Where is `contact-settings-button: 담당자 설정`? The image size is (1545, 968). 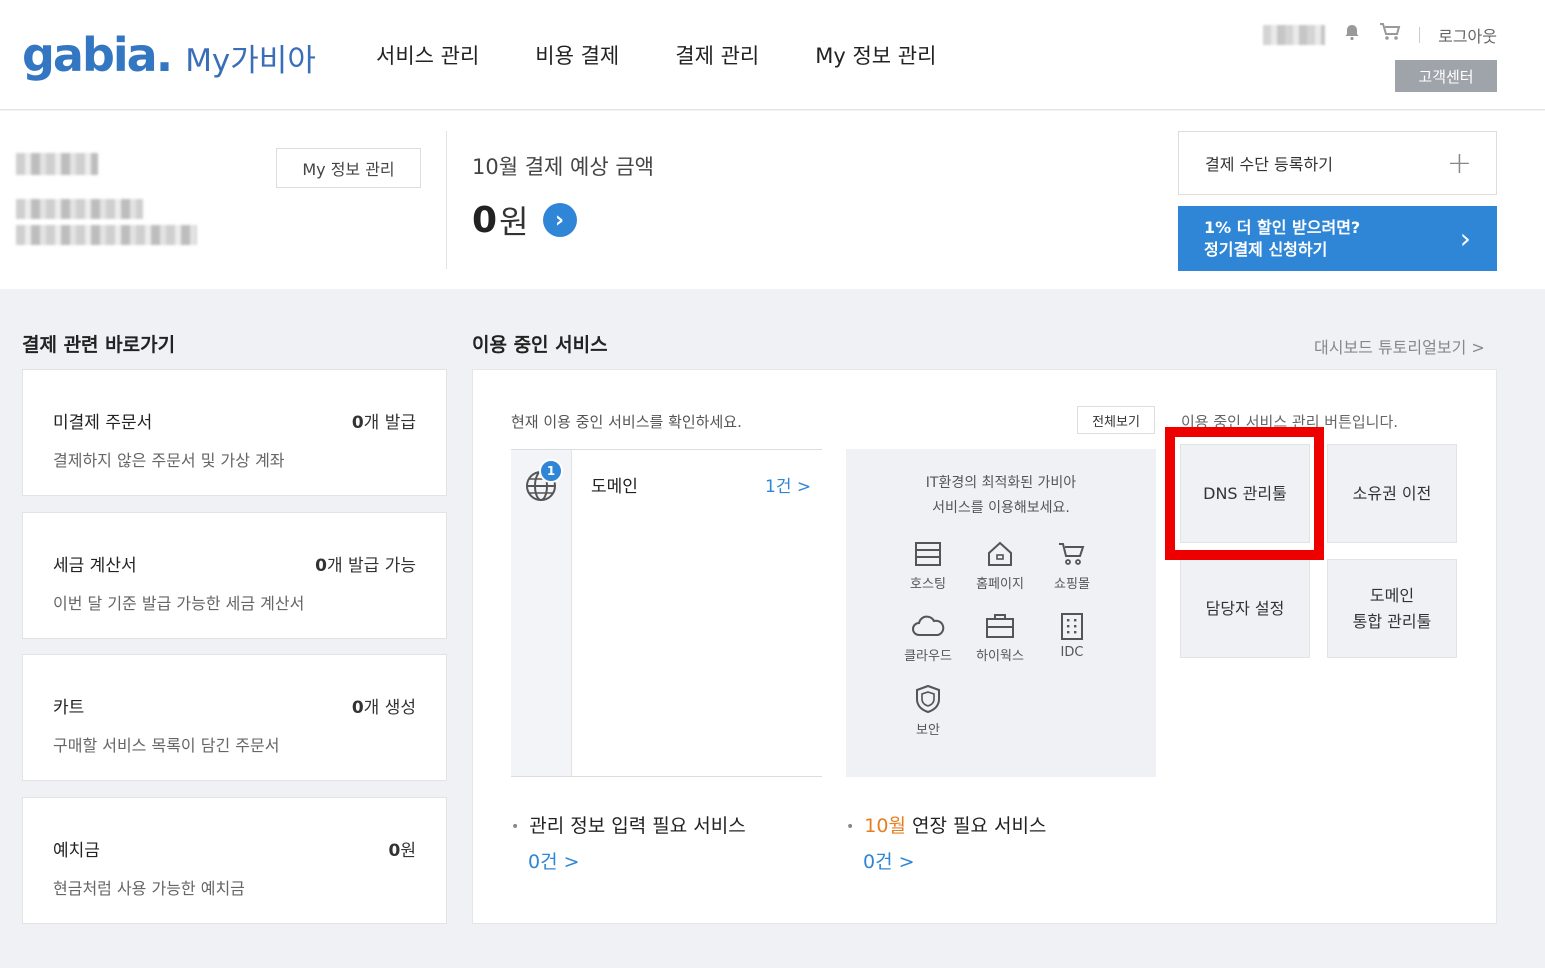
contact-settings-button: 담당자 설정 is located at coordinates (1245, 608).